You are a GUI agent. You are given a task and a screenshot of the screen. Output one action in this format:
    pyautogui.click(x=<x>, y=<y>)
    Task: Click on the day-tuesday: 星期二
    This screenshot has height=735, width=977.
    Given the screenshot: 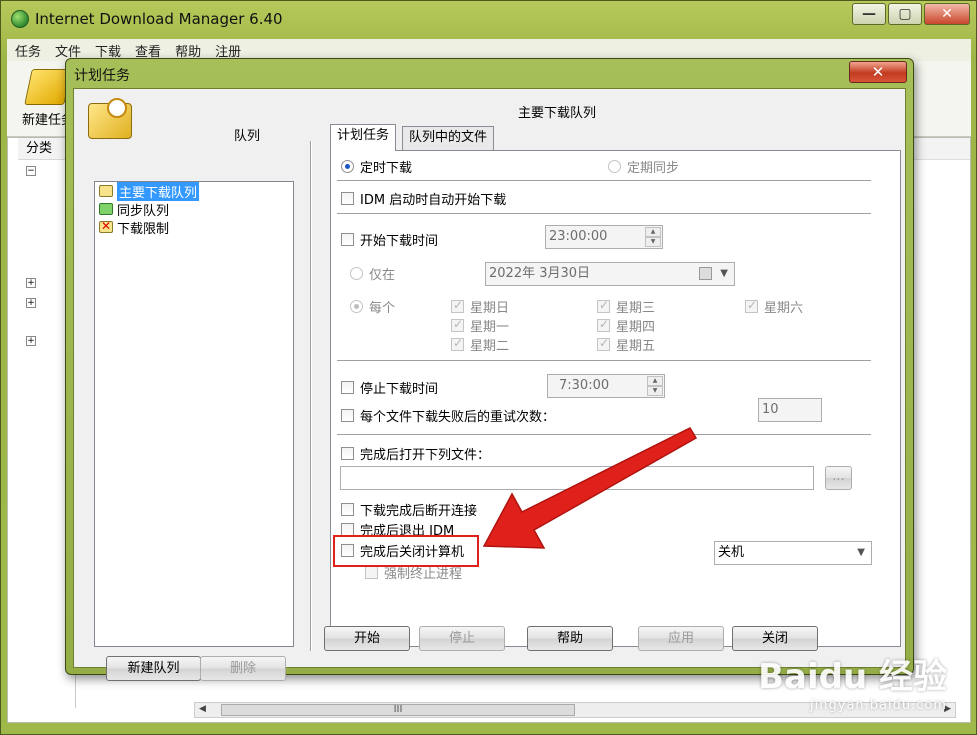 What is the action you would take?
    pyautogui.click(x=480, y=344)
    